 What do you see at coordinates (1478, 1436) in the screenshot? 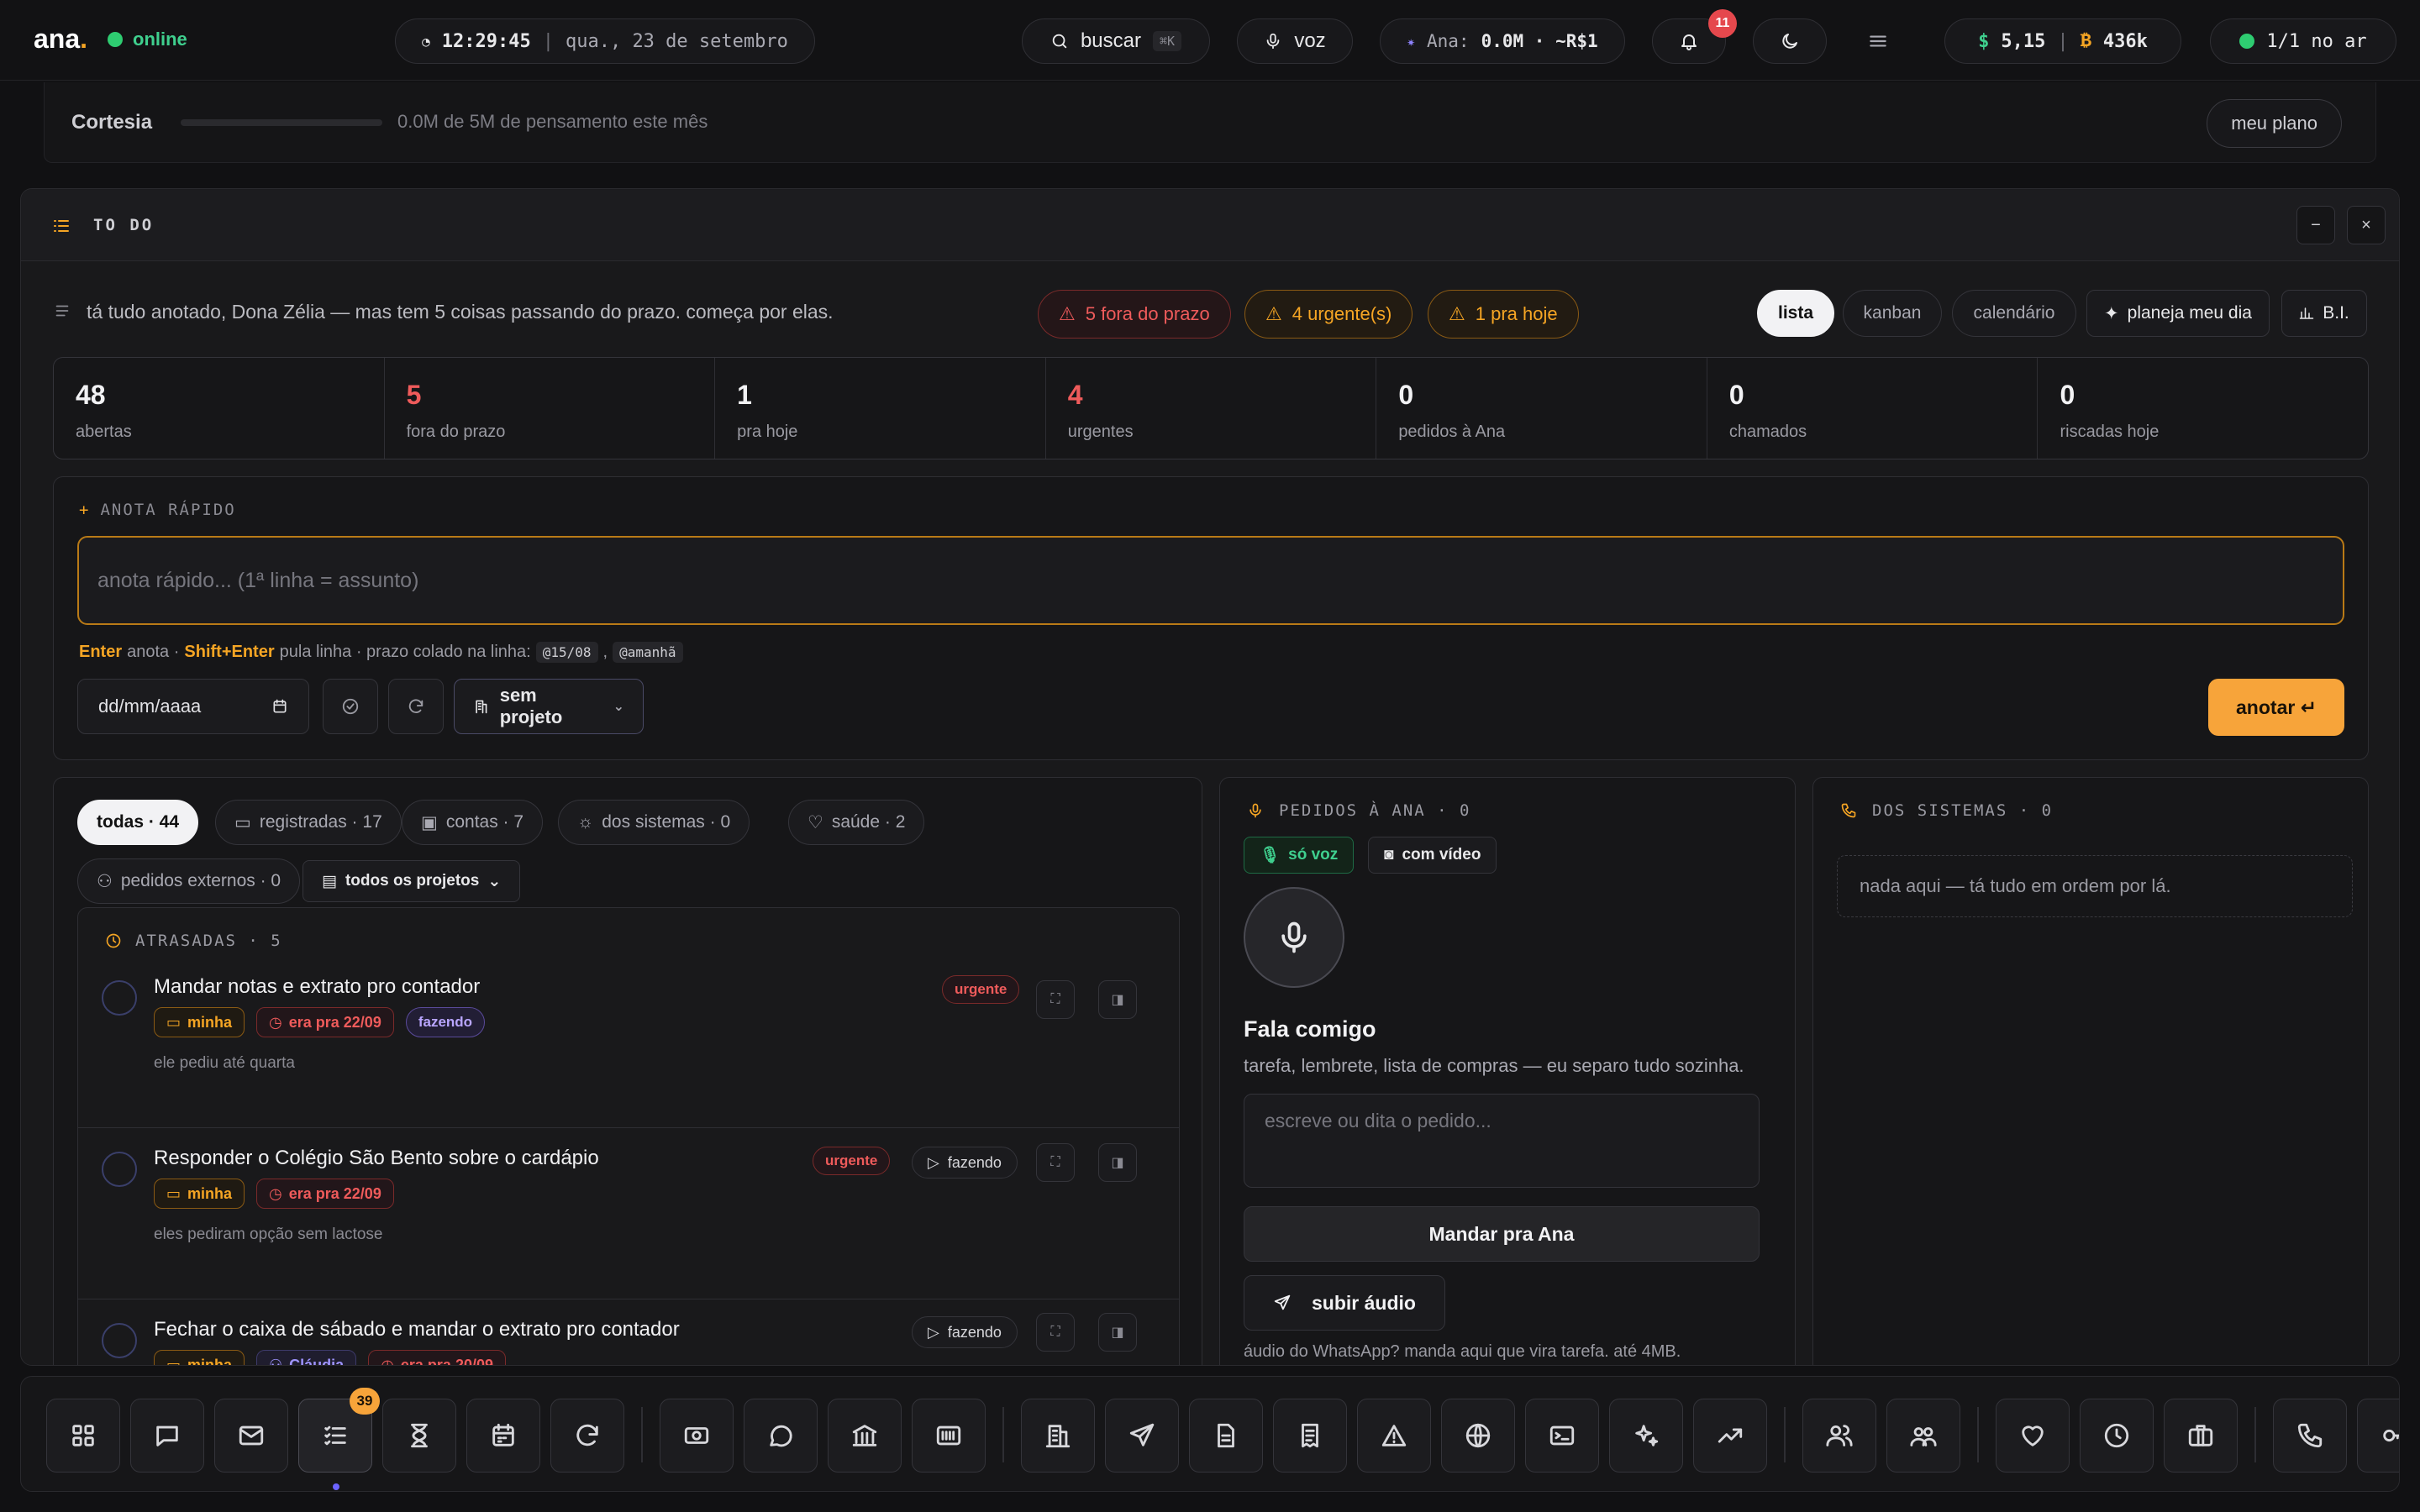
I see `dock-globe` at bounding box center [1478, 1436].